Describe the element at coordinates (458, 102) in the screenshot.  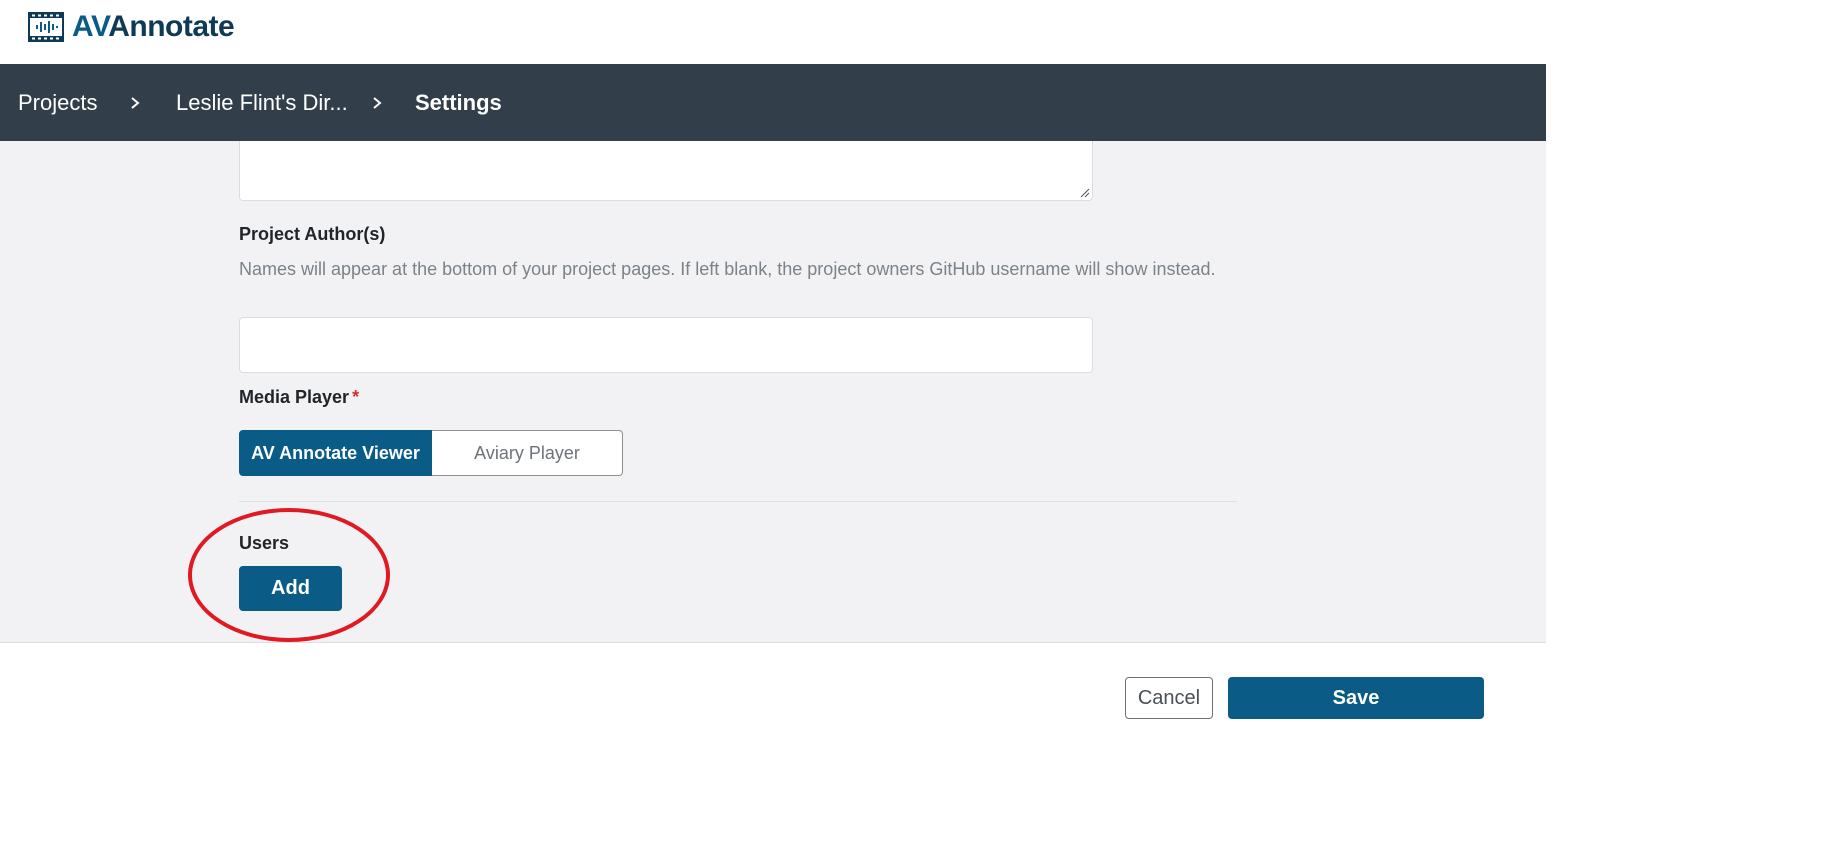
I see `breadcrumb-settings: Settings` at that location.